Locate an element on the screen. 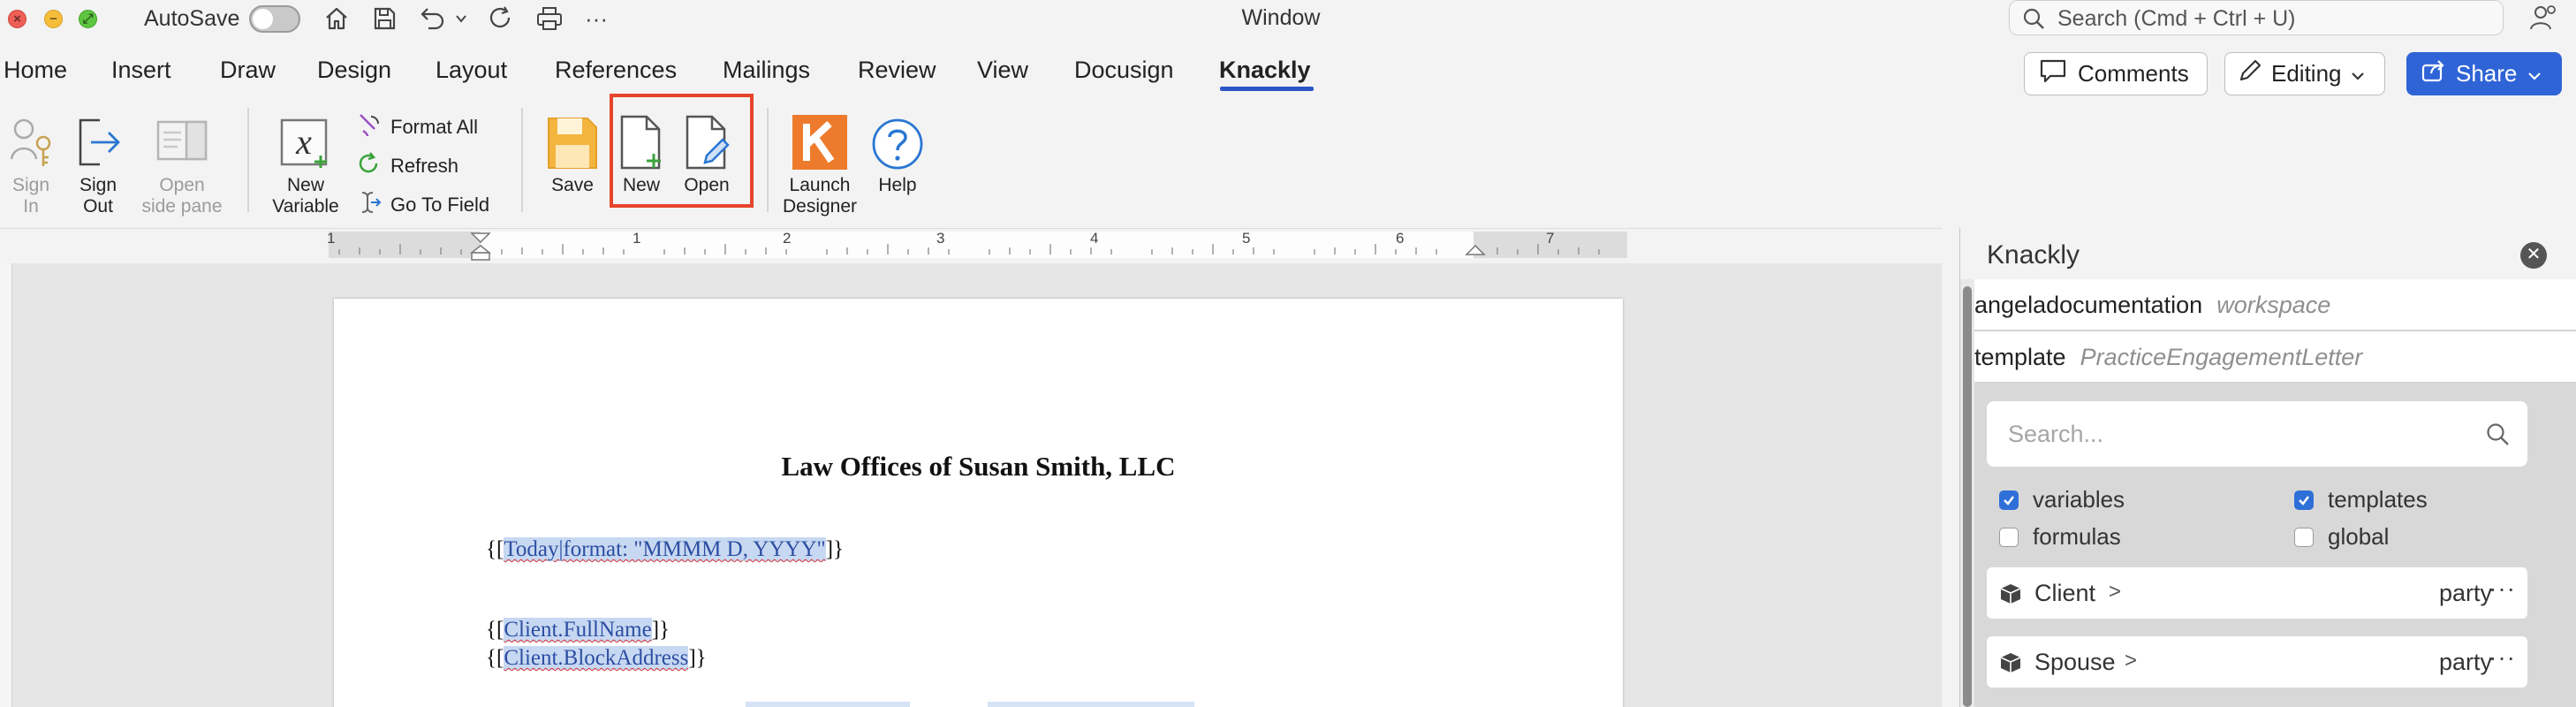 This screenshot has width=2576, height=707. refresh-button: Refresh is located at coordinates (407, 166).